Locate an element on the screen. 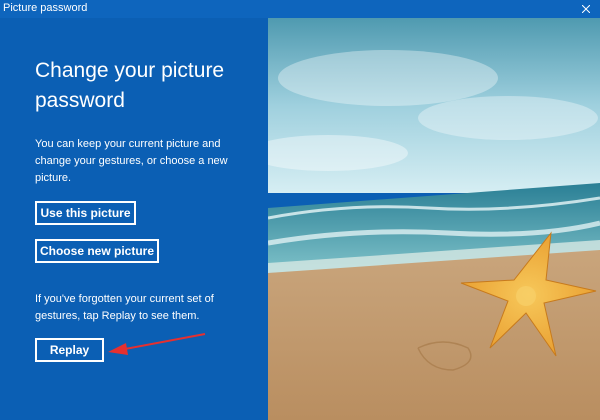 The height and width of the screenshot is (420, 600). choose-new-picture-button: Choose new picture is located at coordinates (97, 251).